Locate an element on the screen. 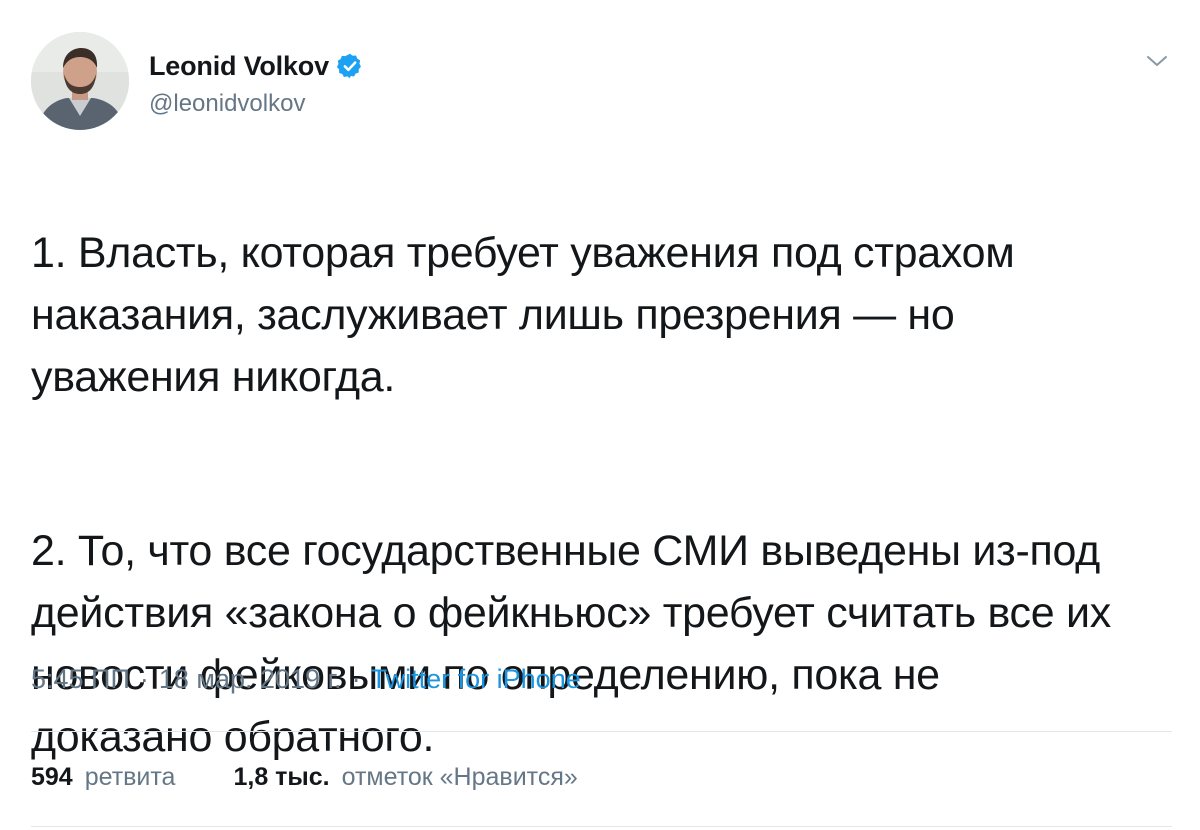 This screenshot has height=830, width=1200. user-photo is located at coordinates (80, 81).